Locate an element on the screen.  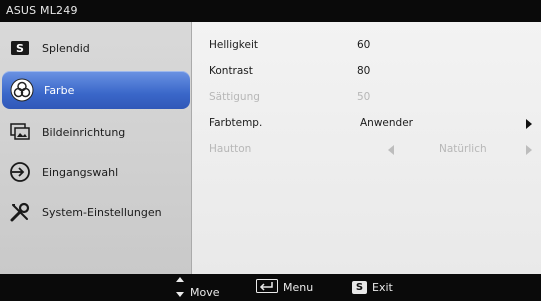
setting-label: Sättigung is located at coordinates (234, 97).